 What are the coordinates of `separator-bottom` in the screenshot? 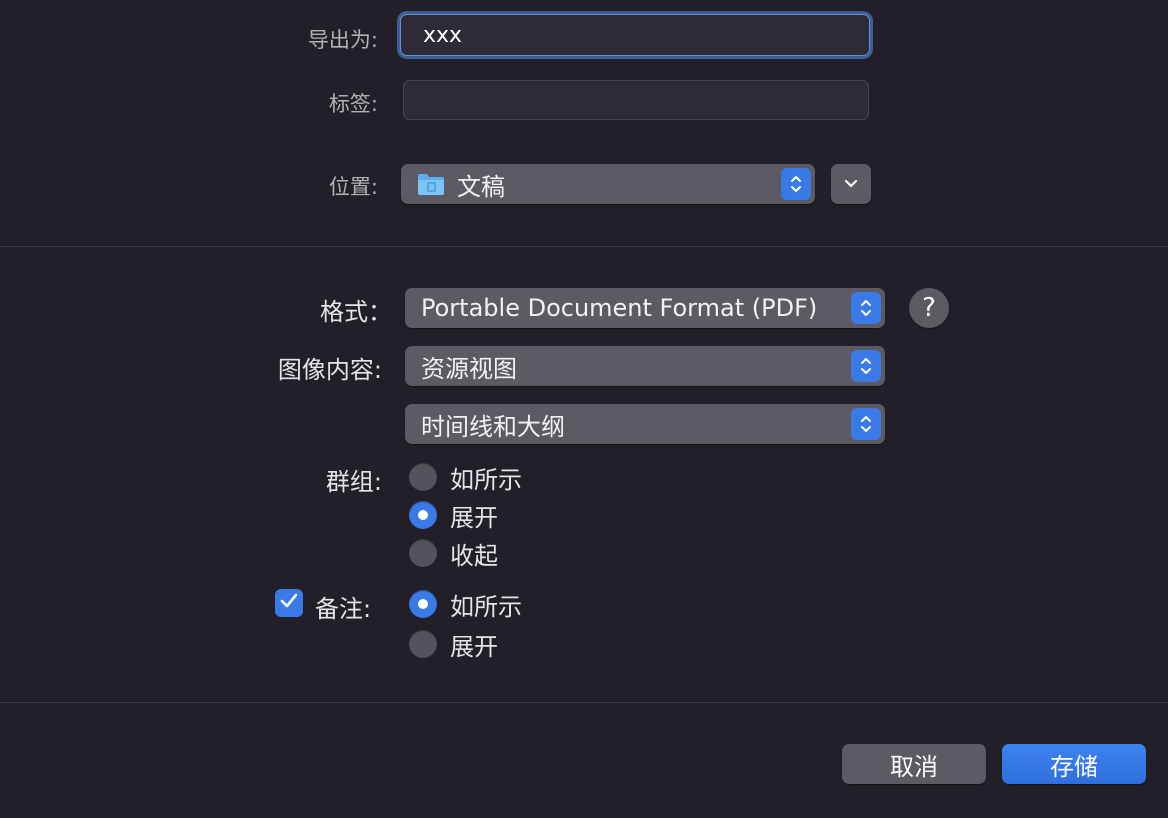 It's located at (584, 702).